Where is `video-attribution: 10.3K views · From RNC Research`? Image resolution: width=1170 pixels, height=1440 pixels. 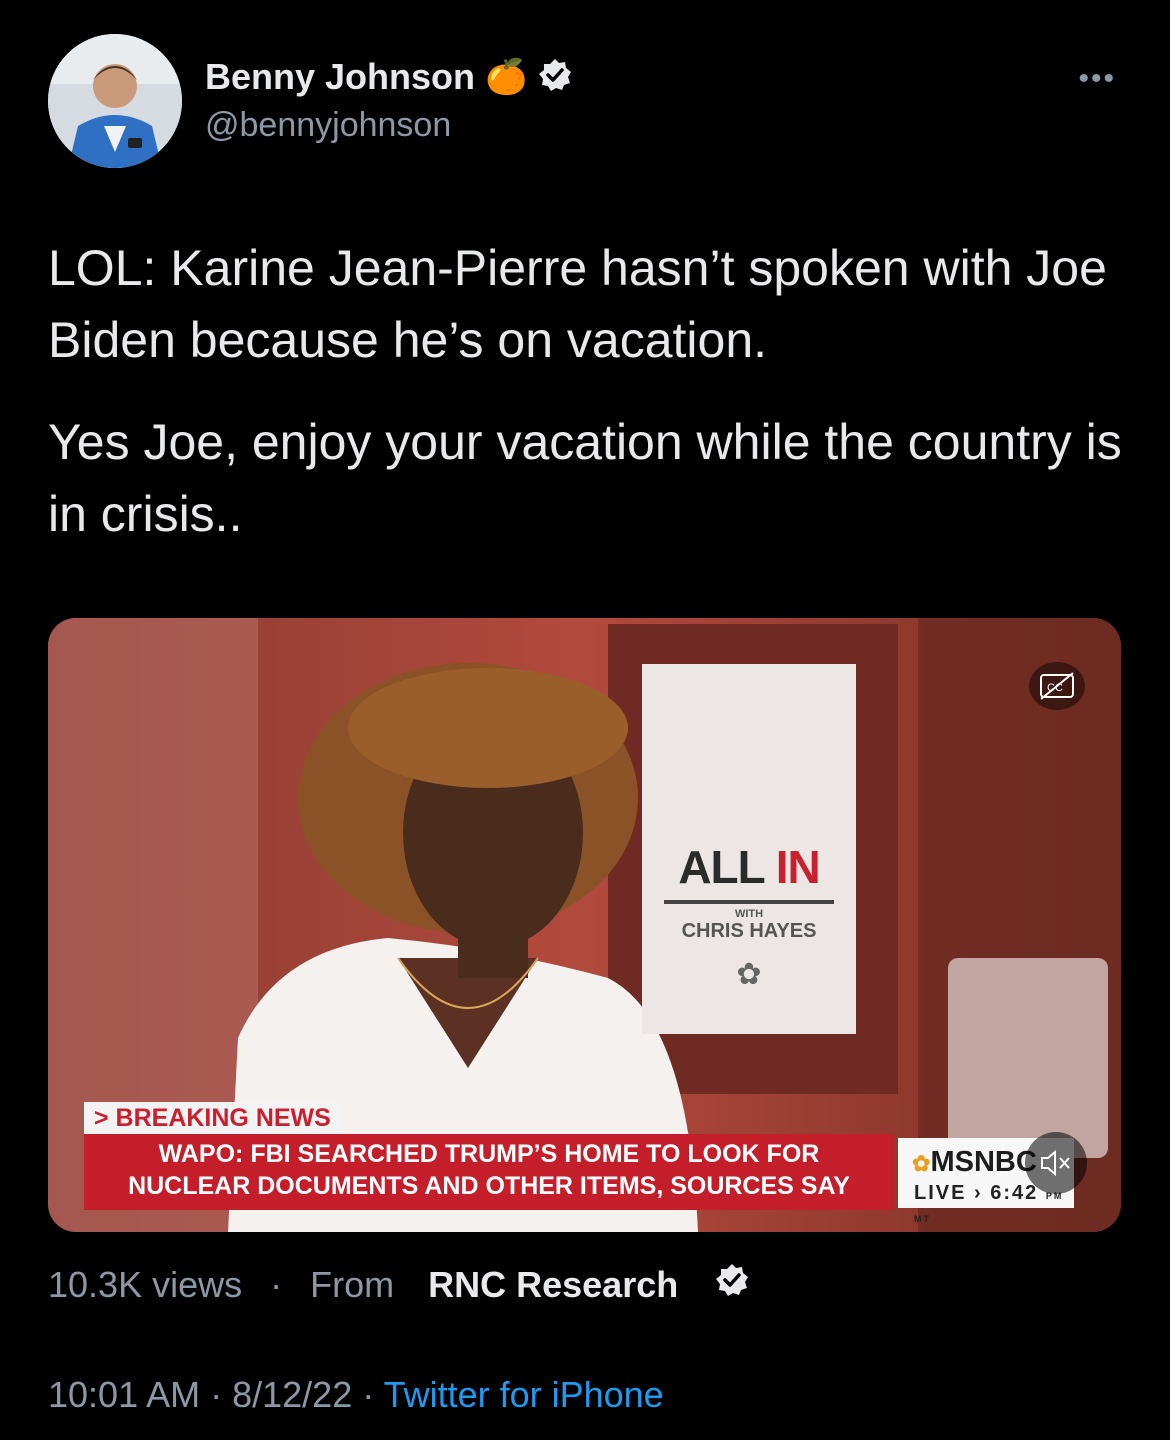
video-attribution: 10.3K views · From RNC Research is located at coordinates (399, 1284).